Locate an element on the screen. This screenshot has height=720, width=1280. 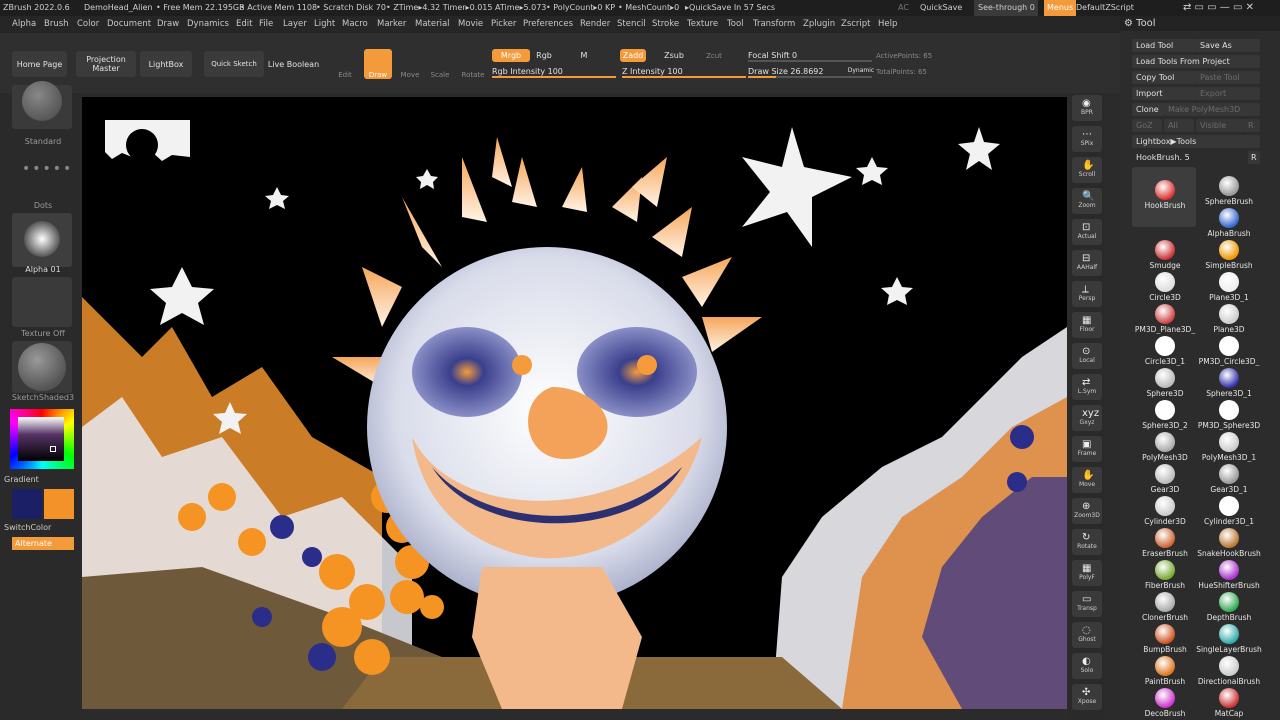
brush-plane3d: Plane3D is located at coordinates (1229, 320).